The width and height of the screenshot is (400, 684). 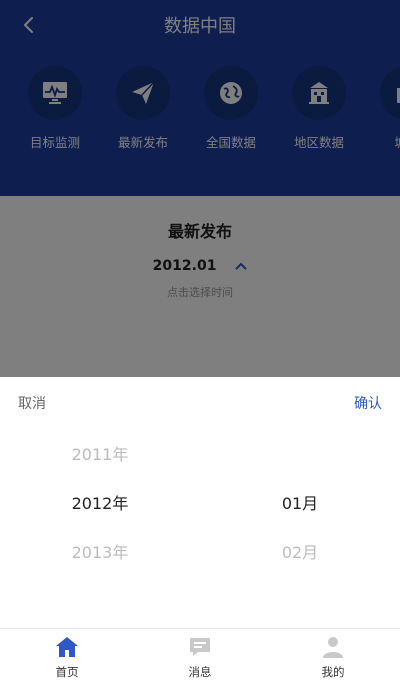 I want to click on tab-home: 首页, so click(x=67, y=657).